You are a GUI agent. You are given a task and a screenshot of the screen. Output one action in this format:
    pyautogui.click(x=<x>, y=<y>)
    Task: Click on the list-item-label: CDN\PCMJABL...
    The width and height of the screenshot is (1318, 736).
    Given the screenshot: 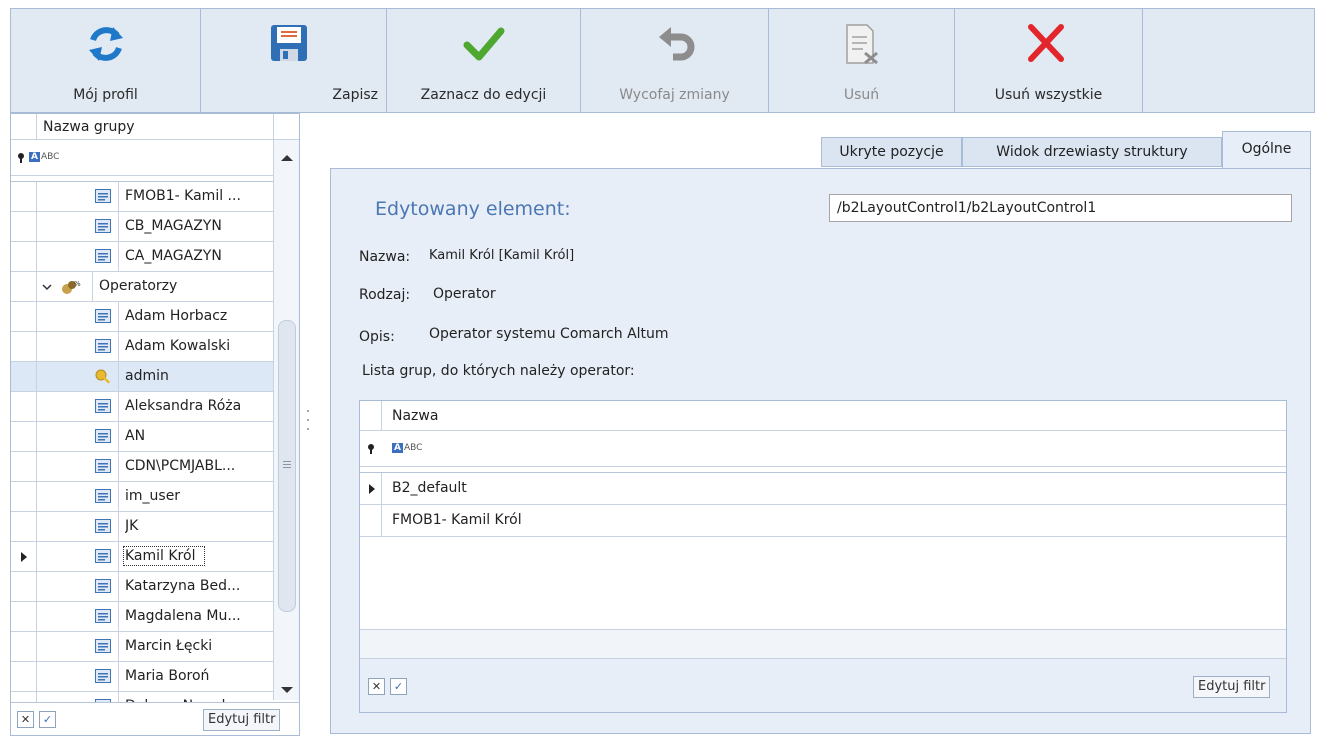 What is the action you would take?
    pyautogui.click(x=180, y=466)
    